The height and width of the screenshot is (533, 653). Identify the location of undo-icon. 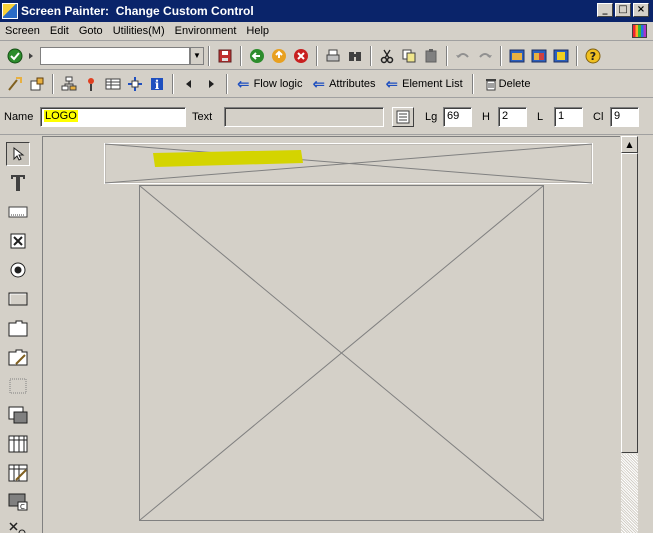
(463, 56).